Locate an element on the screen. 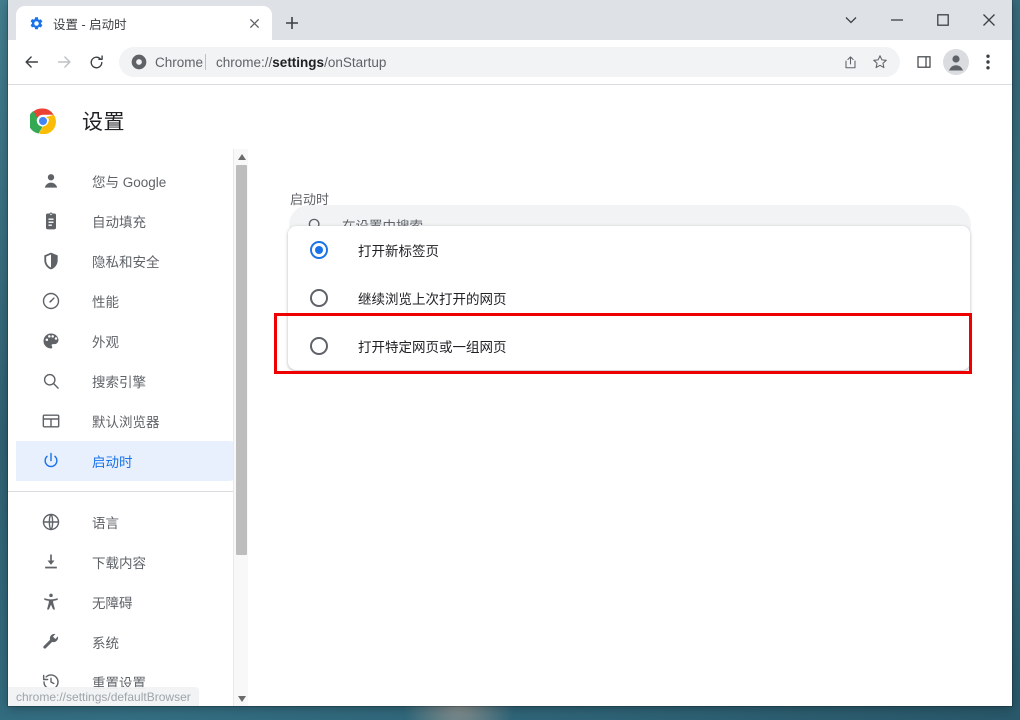 The width and height of the screenshot is (1020, 720). startup-option-label: 打开特定网页或一组网页 is located at coordinates (432, 347).